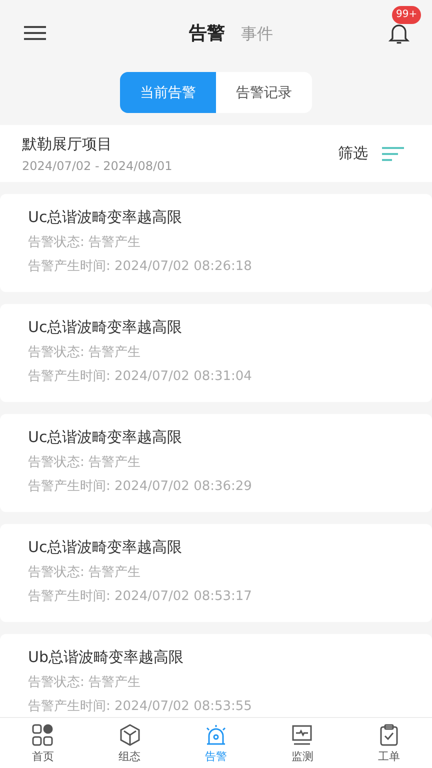 This screenshot has width=432, height=768. Describe the element at coordinates (216, 353) in the screenshot. I see `alarm-card: Uc总谐波畸变率越高限 告警状态: 告警产生 告警产生时间: 2024/07/02 08:31:04` at that location.